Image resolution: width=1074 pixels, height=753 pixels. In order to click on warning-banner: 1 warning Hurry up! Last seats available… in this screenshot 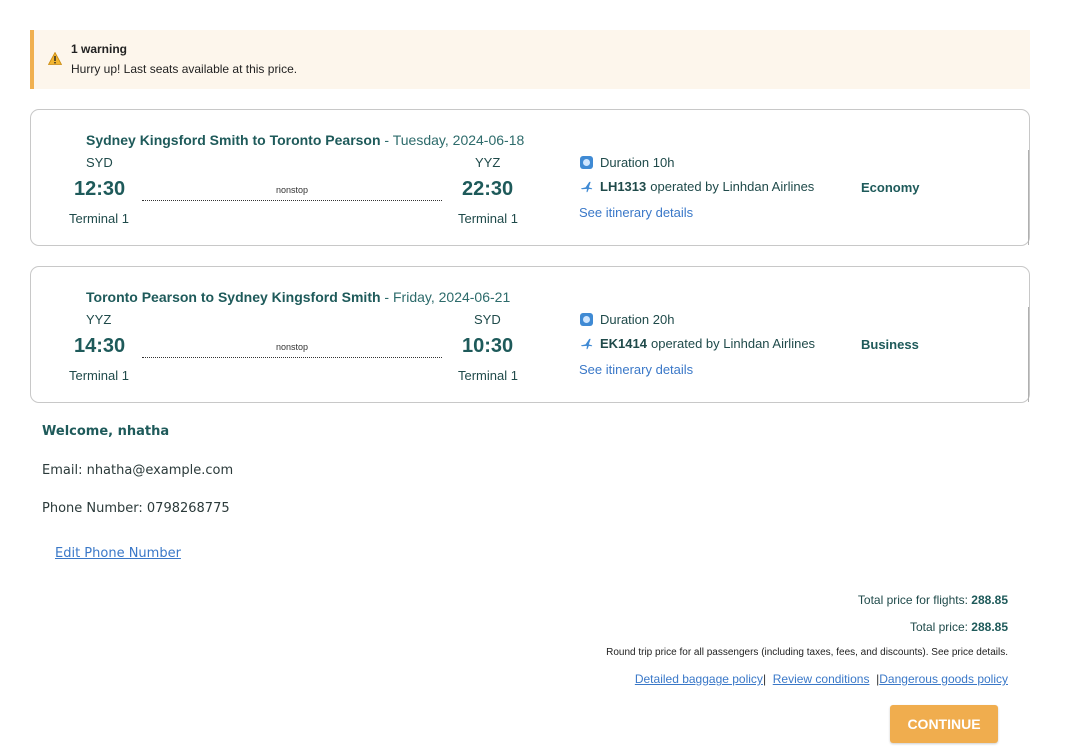, I will do `click(530, 59)`.